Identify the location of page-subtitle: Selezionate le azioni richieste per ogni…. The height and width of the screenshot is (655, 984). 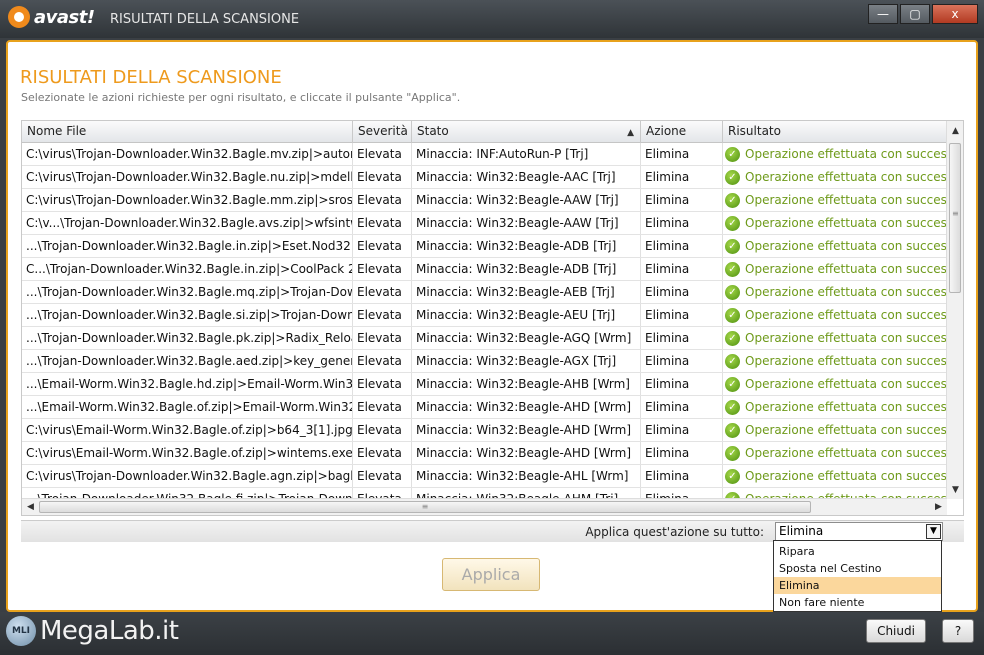
(241, 97).